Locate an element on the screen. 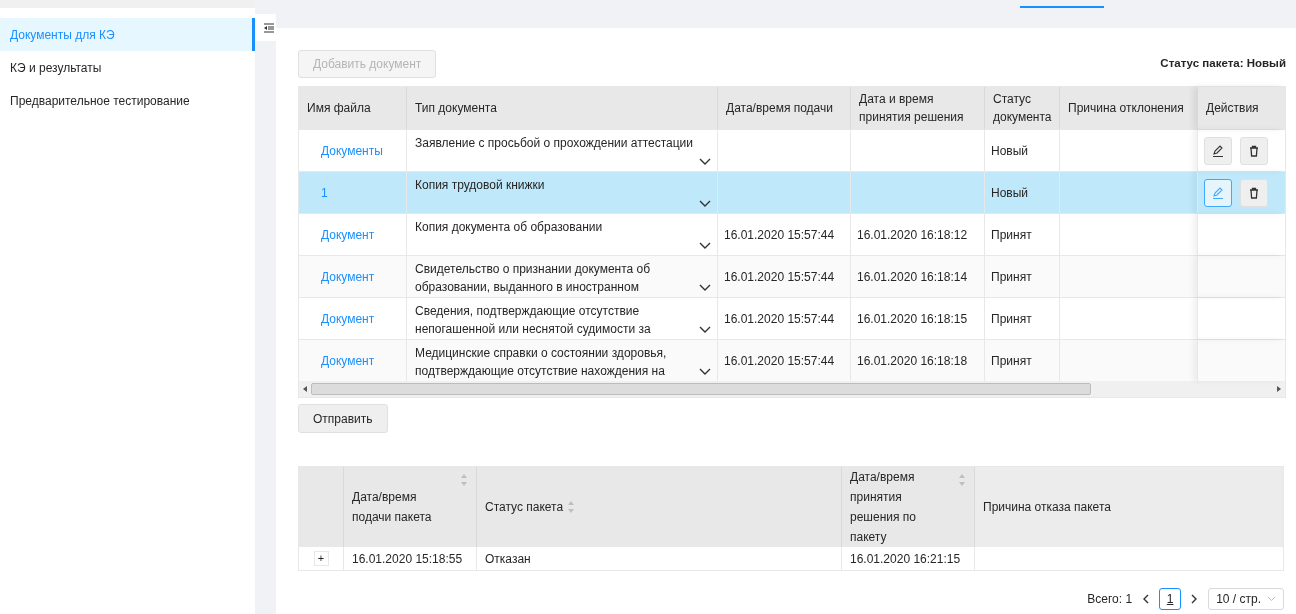 This screenshot has width=1296, height=614. table-cell-text: 16.01.2020 16:18:14 is located at coordinates (912, 277).